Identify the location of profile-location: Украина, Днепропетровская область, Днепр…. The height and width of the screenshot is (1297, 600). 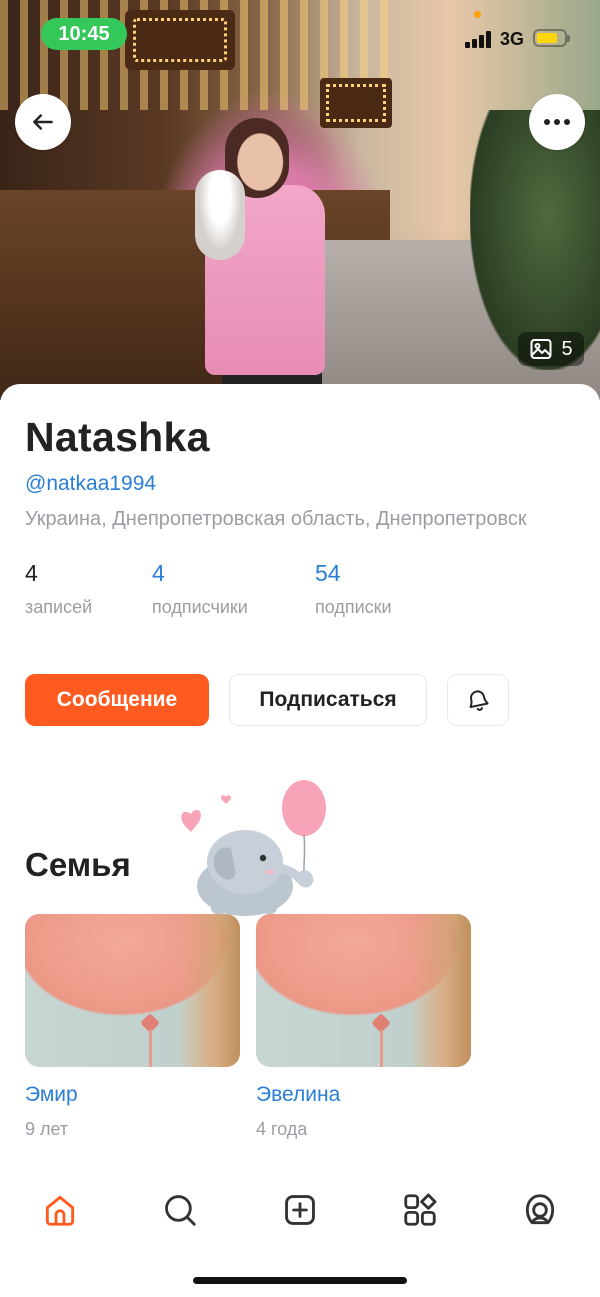
(302, 519).